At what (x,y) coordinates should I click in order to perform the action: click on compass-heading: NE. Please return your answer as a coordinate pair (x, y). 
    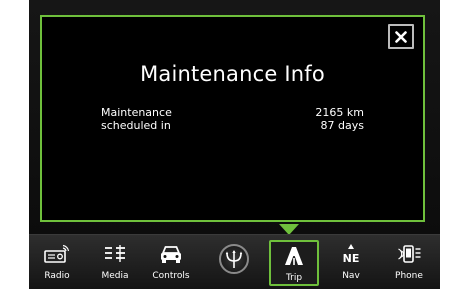
    Looking at the image, I should click on (351, 258).